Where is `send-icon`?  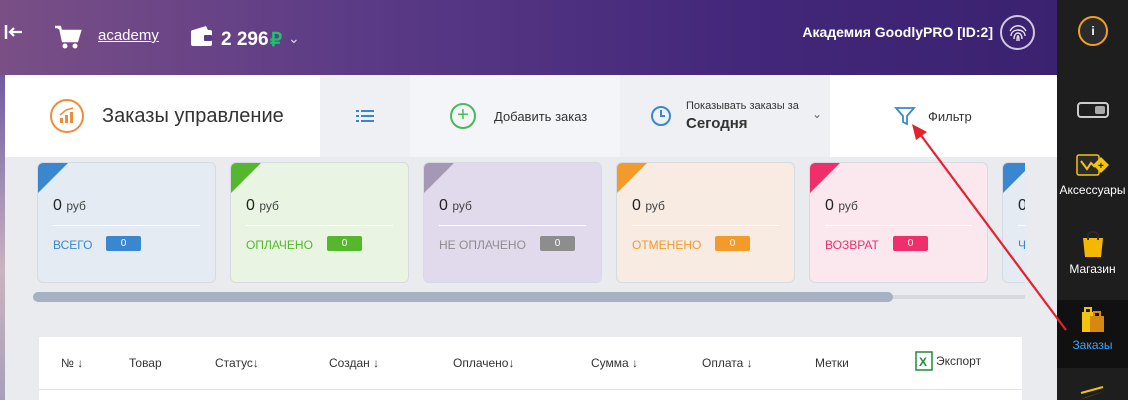 send-icon is located at coordinates (1092, 392).